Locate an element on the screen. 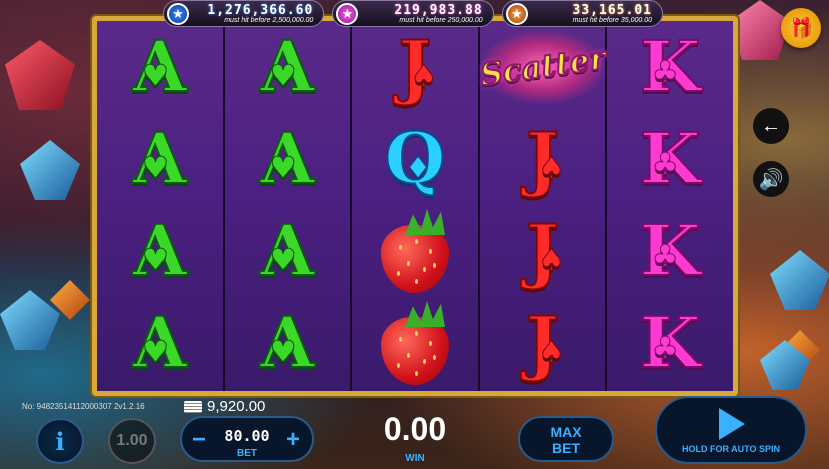 The width and height of the screenshot is (829, 469). reel-3: J ♠ Q ♦ is located at coordinates (416, 206).